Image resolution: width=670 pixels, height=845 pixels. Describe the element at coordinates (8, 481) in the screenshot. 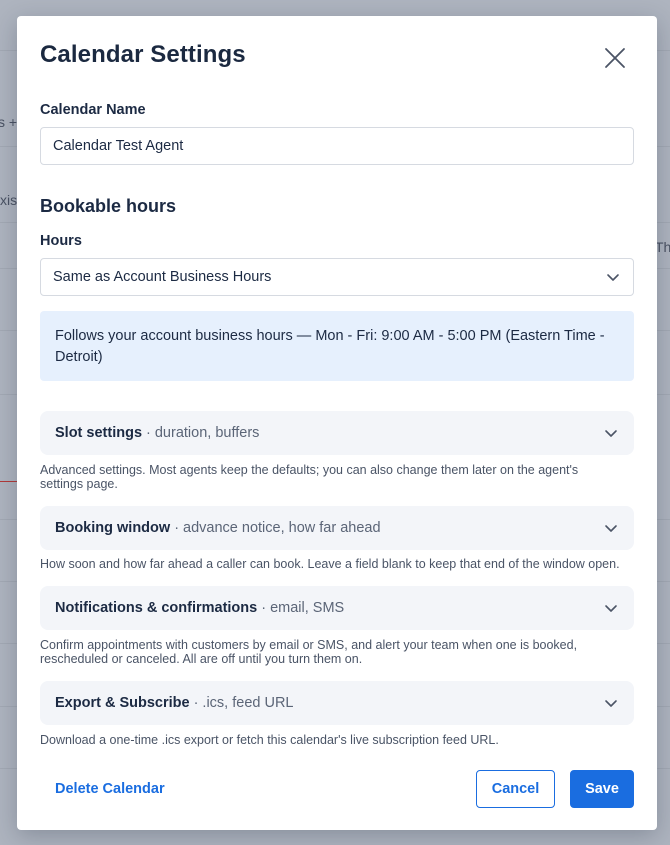

I see `time-indicator-line` at that location.